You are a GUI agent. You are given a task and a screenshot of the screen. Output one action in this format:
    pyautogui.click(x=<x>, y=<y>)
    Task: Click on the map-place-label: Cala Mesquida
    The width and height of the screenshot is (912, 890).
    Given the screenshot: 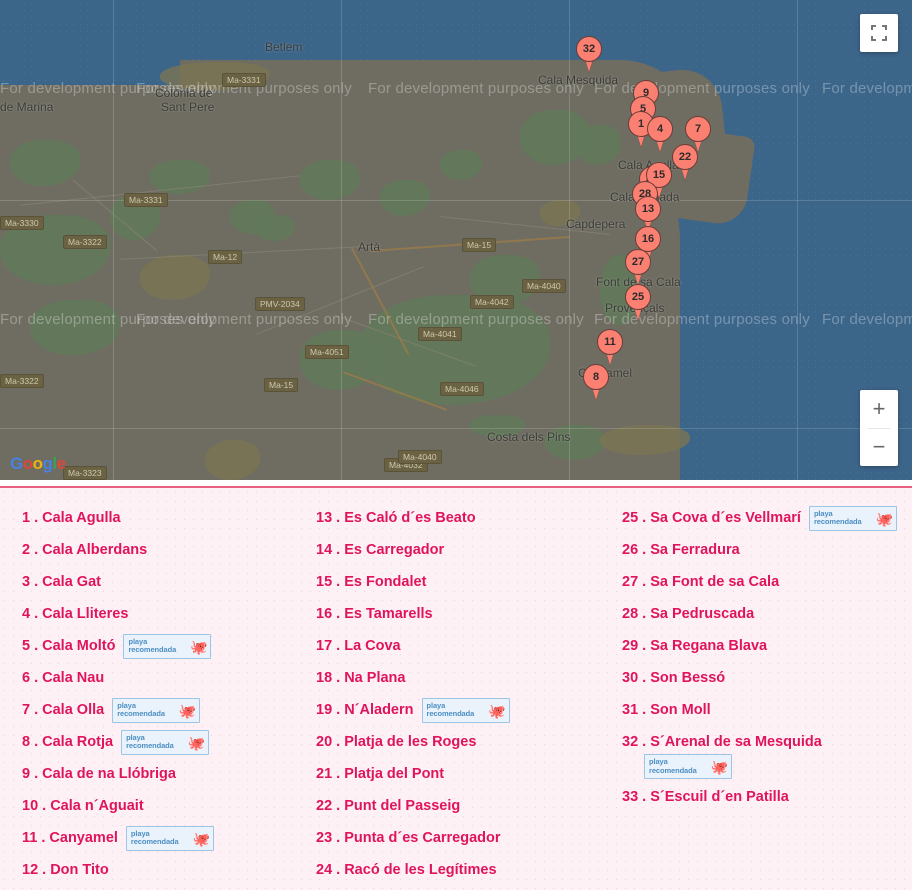 What is the action you would take?
    pyautogui.click(x=578, y=80)
    